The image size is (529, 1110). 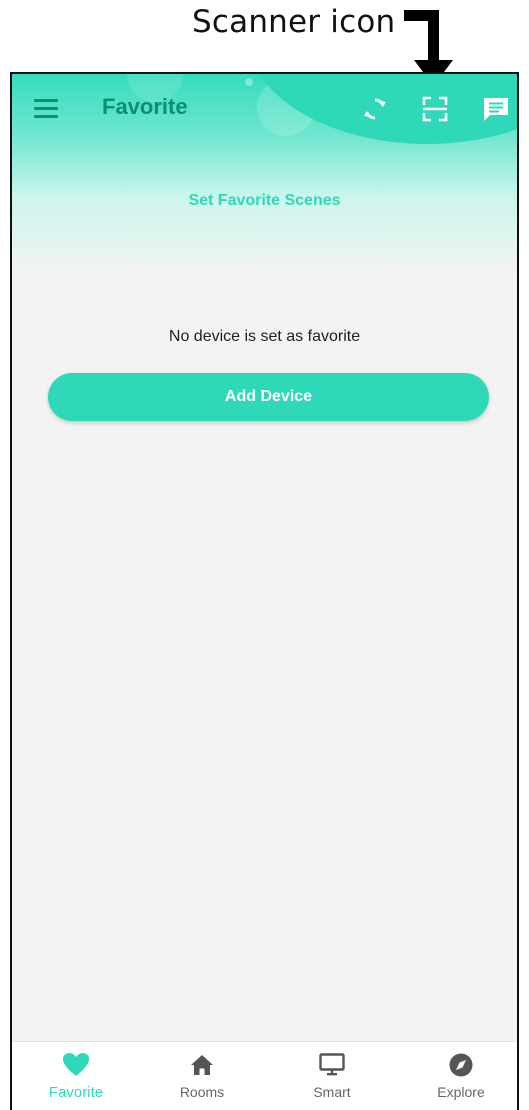 I want to click on annotation-bar: Scanner icon, so click(x=264, y=43).